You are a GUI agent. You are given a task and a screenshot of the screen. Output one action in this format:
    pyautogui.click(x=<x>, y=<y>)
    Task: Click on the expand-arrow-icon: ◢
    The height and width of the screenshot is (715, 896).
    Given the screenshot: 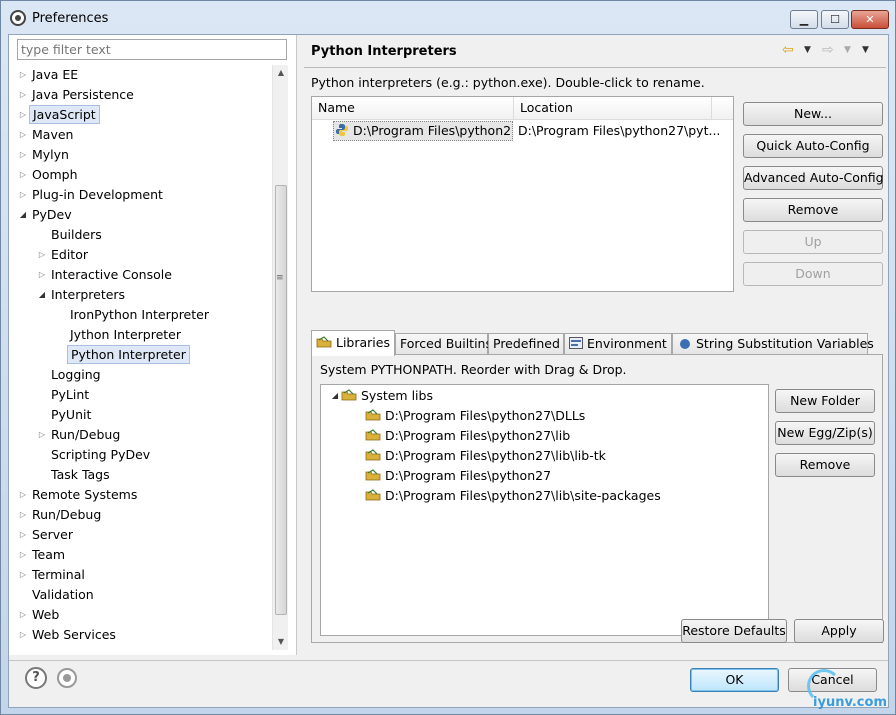 What is the action you would take?
    pyautogui.click(x=335, y=396)
    